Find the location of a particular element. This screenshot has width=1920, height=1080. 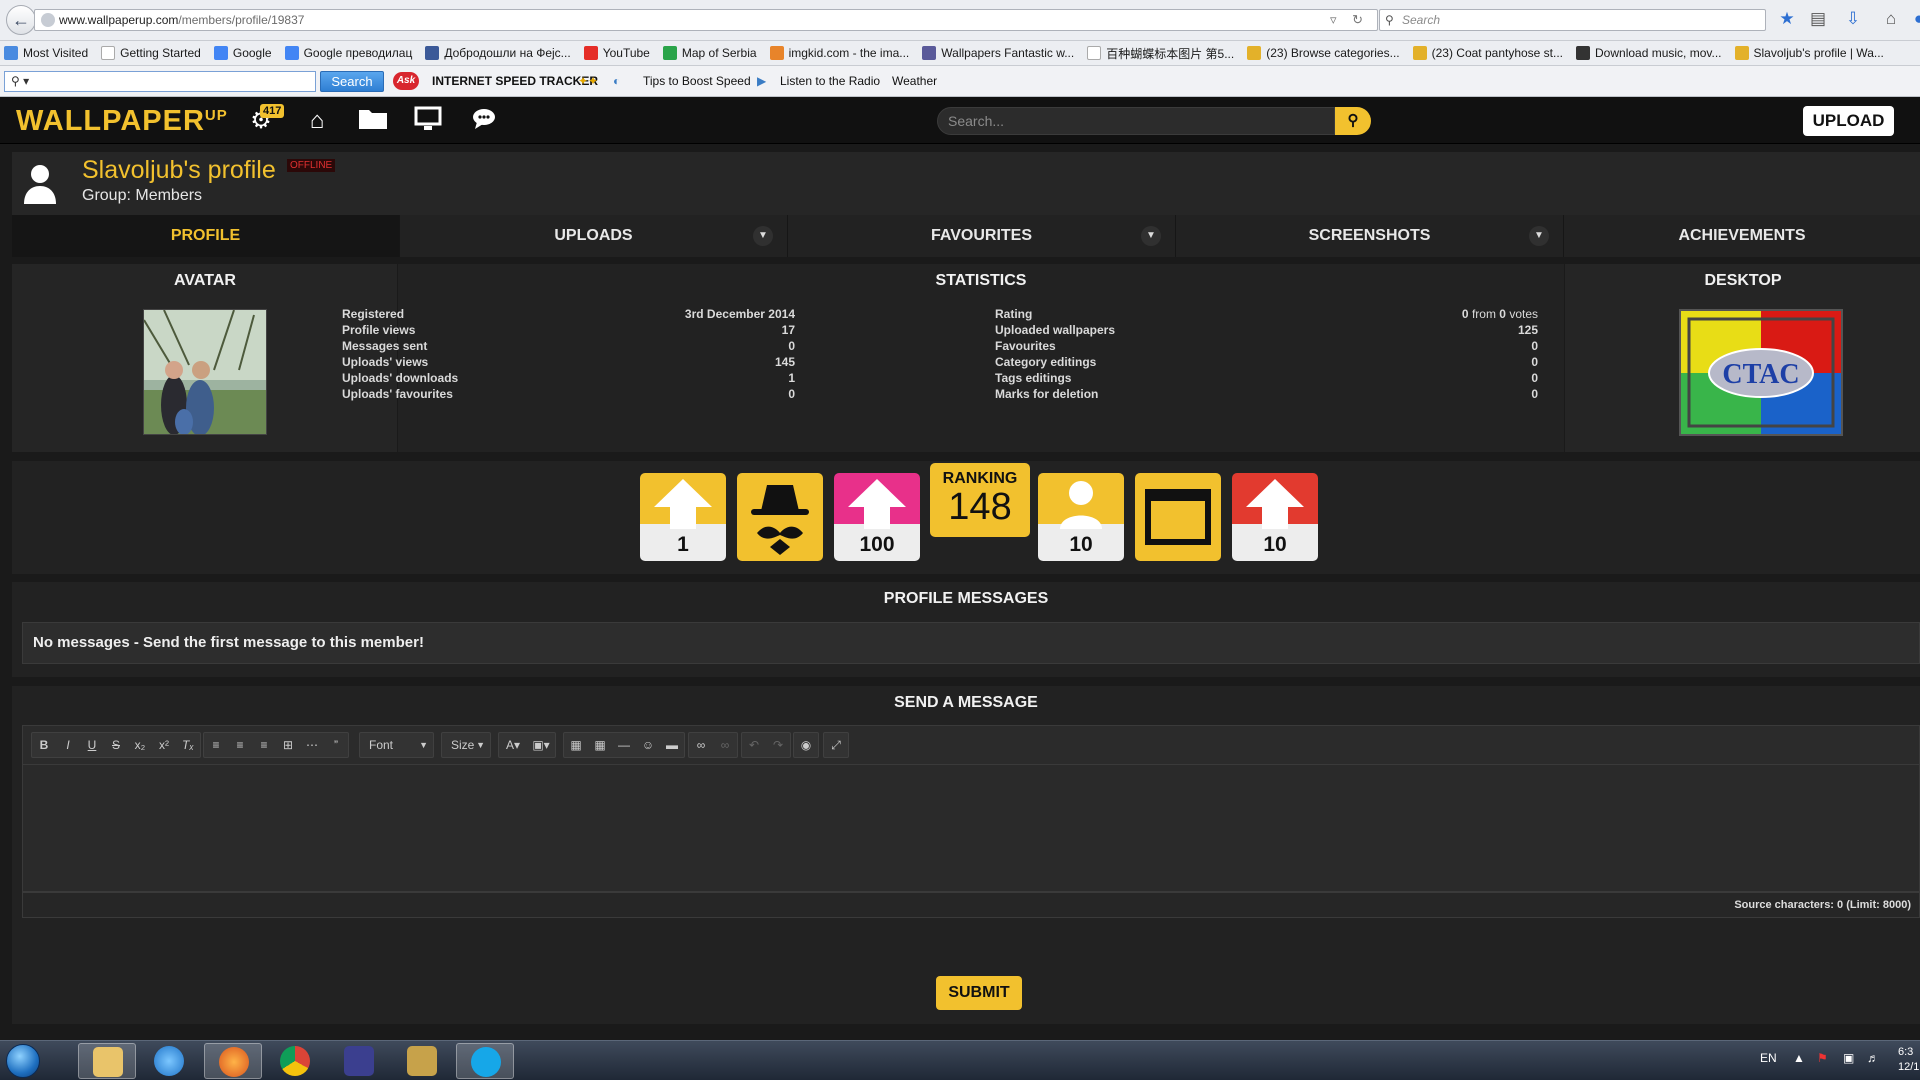

bookmark-item: Most Visited is located at coordinates (46, 53).